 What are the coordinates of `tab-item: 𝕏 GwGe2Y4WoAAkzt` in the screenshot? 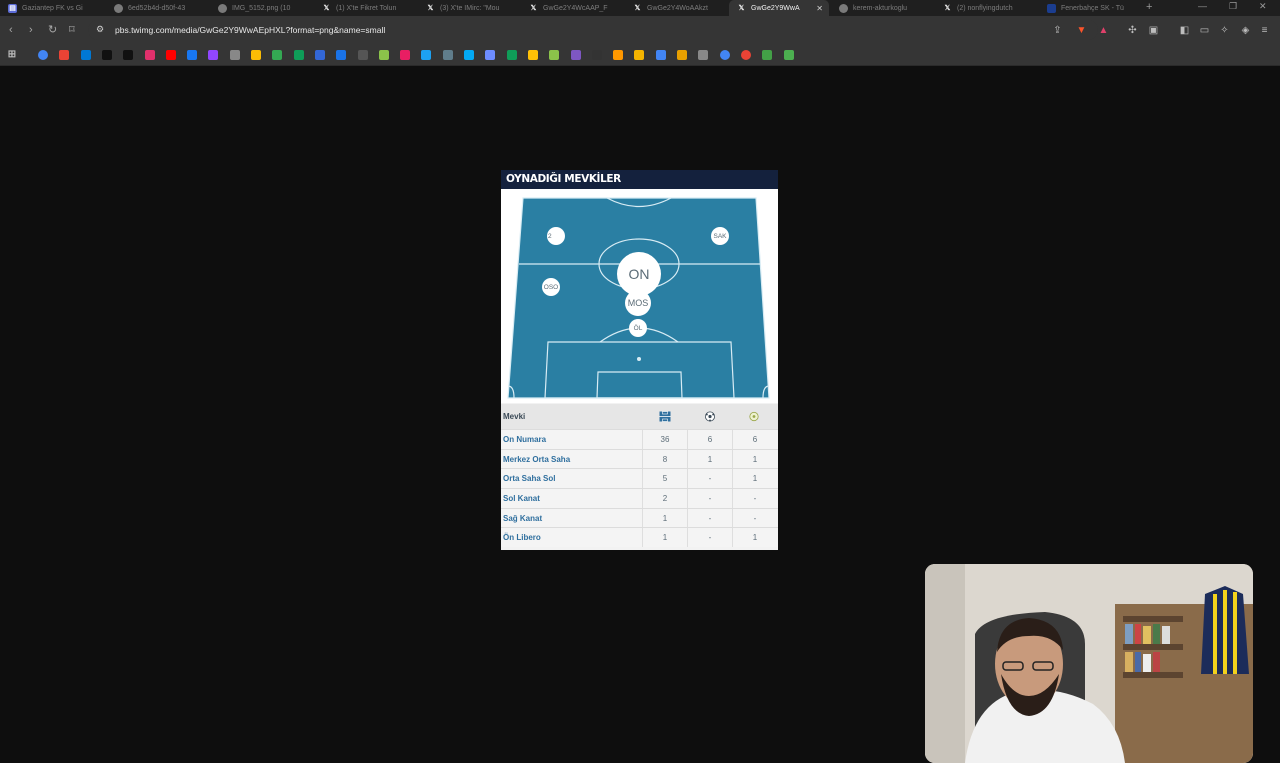 It's located at (677, 8).